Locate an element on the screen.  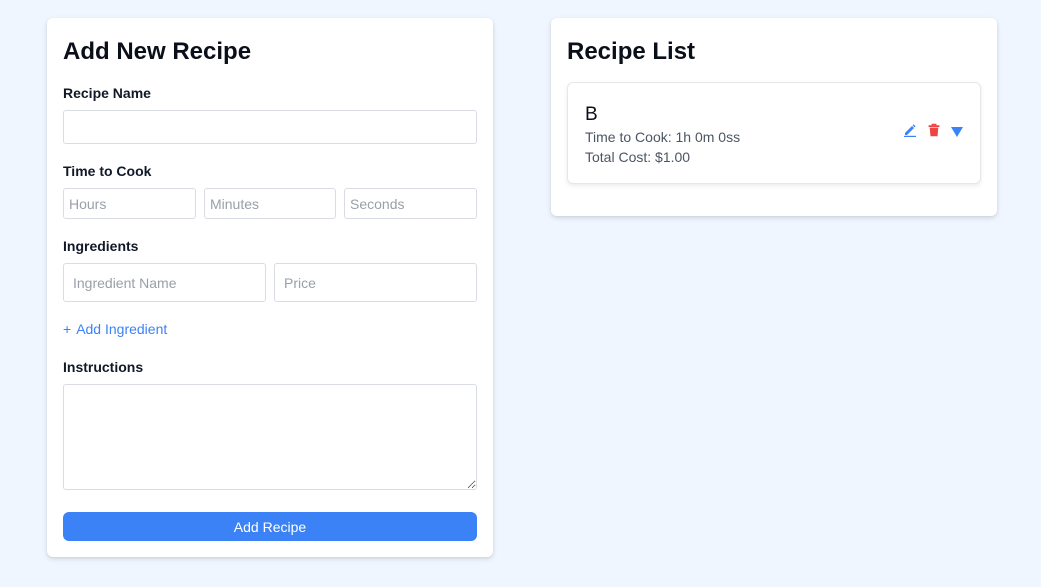
recipe-name-input is located at coordinates (270, 127).